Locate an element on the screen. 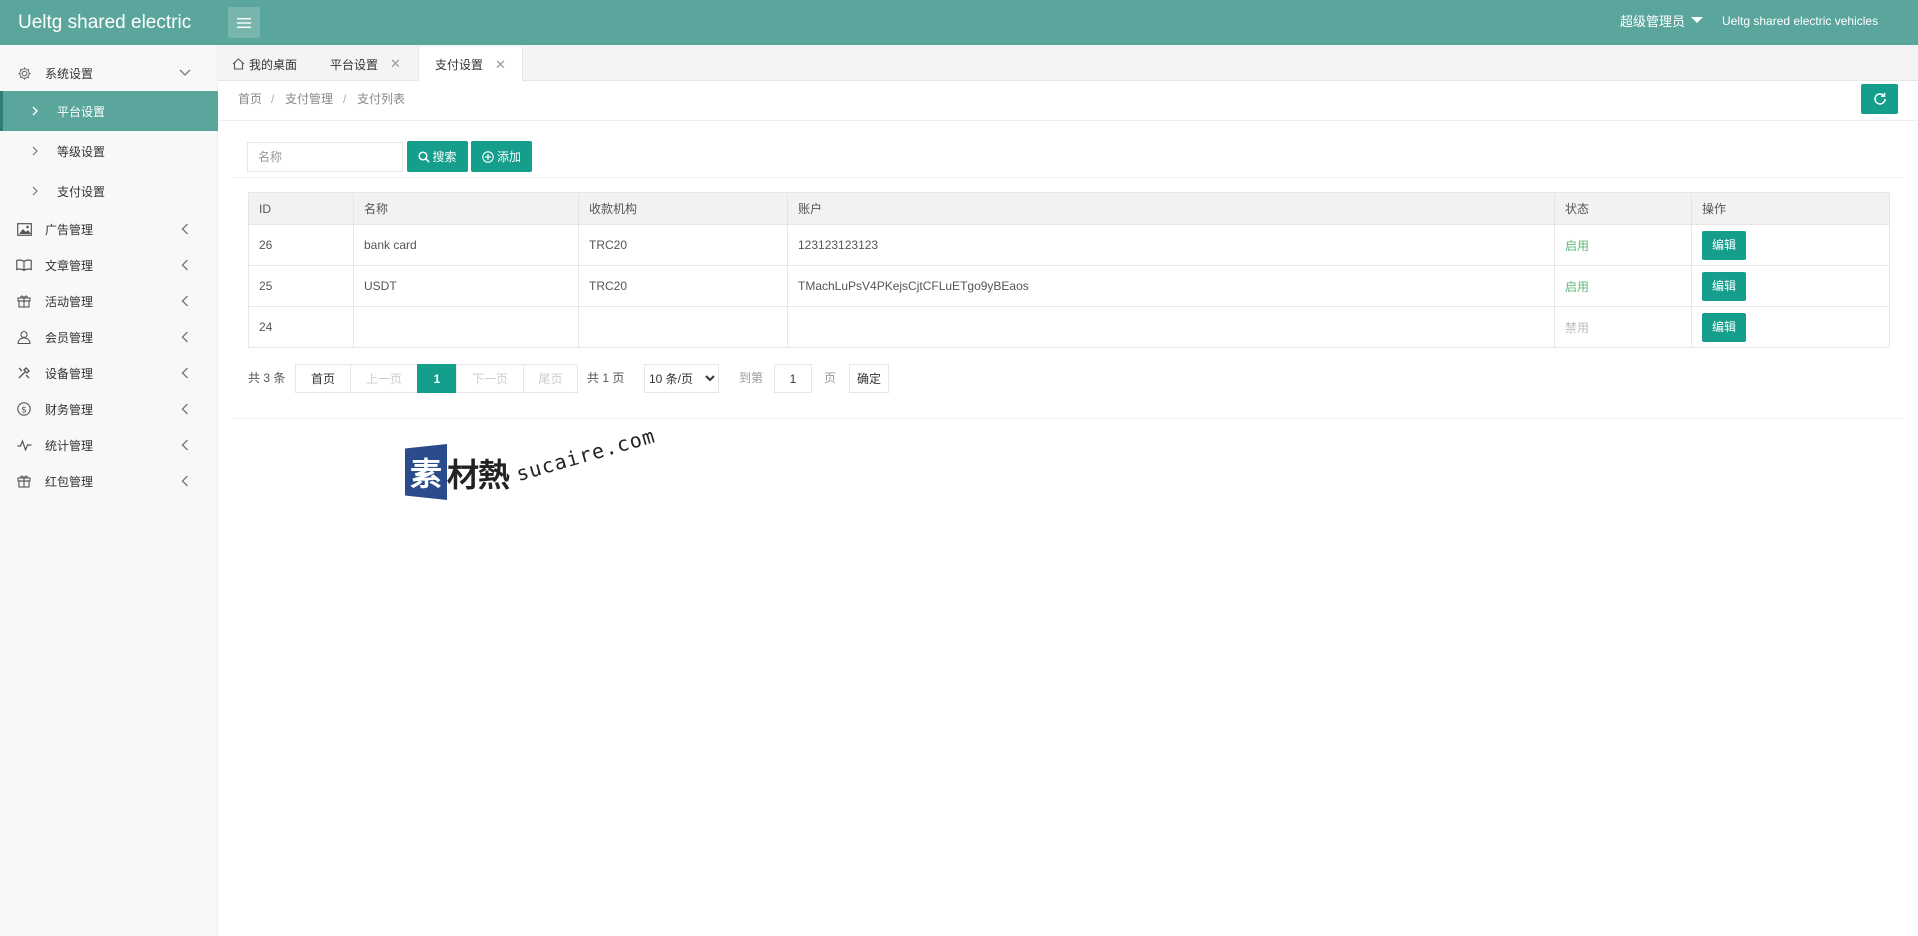 The width and height of the screenshot is (1918, 936). image-icon is located at coordinates (24, 229).